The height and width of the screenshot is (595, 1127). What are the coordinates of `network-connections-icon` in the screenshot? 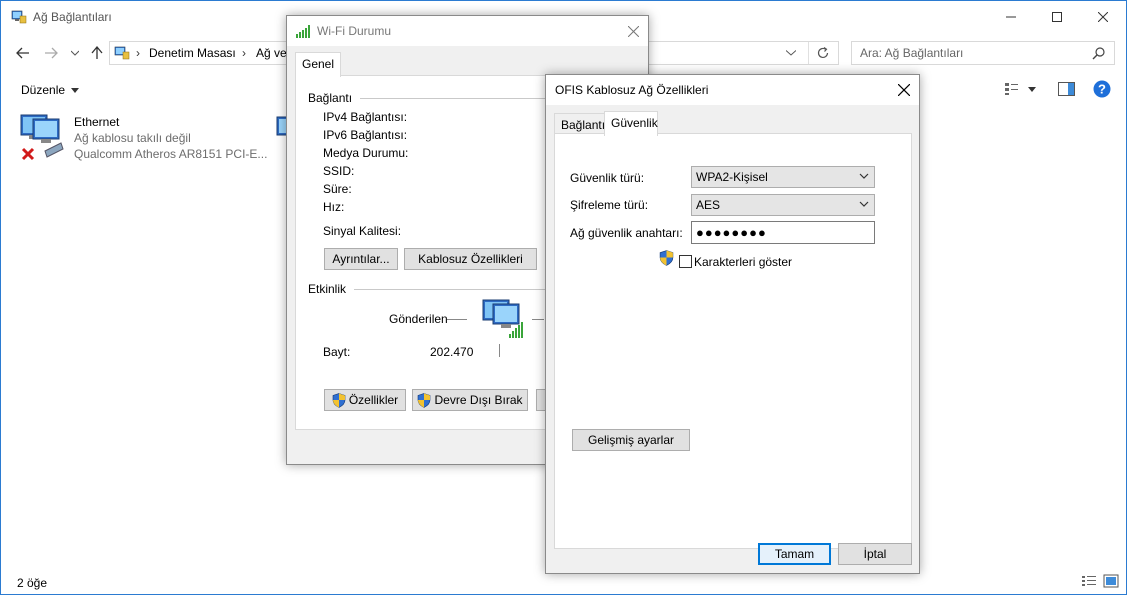 It's located at (19, 17).